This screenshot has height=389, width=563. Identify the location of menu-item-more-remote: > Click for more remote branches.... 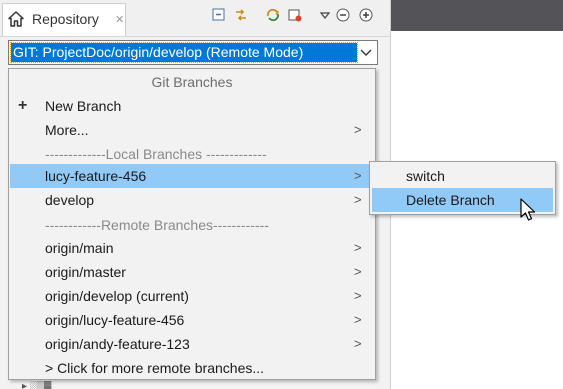
(192, 368).